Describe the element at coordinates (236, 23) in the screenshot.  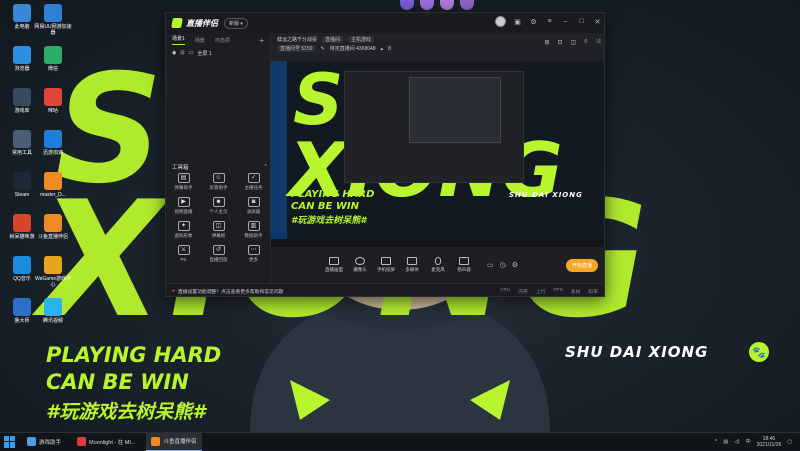
I see `version-selector: 新版 ▾` at that location.